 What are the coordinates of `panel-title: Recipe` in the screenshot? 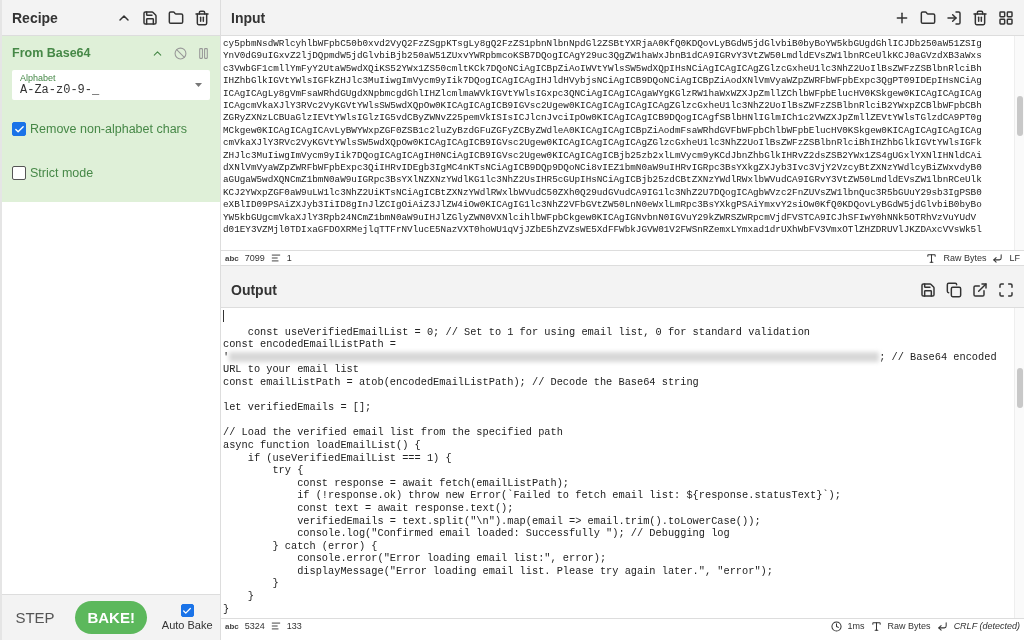 It's located at (35, 17).